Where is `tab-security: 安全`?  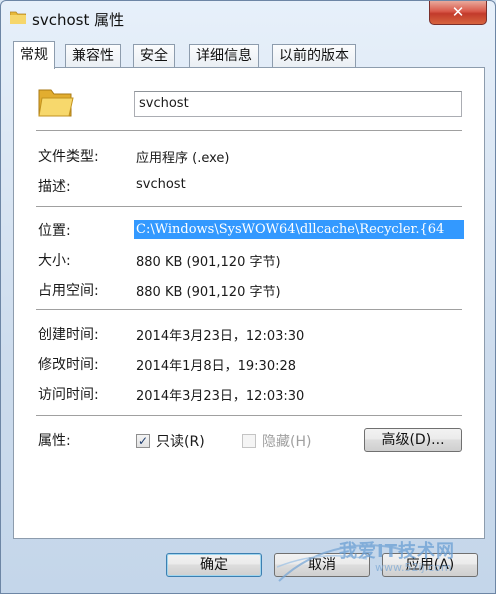 tab-security: 安全 is located at coordinates (154, 56).